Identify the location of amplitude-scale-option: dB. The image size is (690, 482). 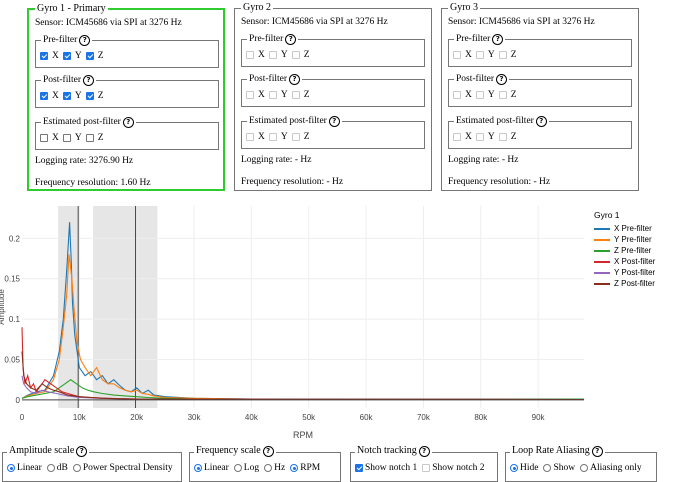
(57, 468).